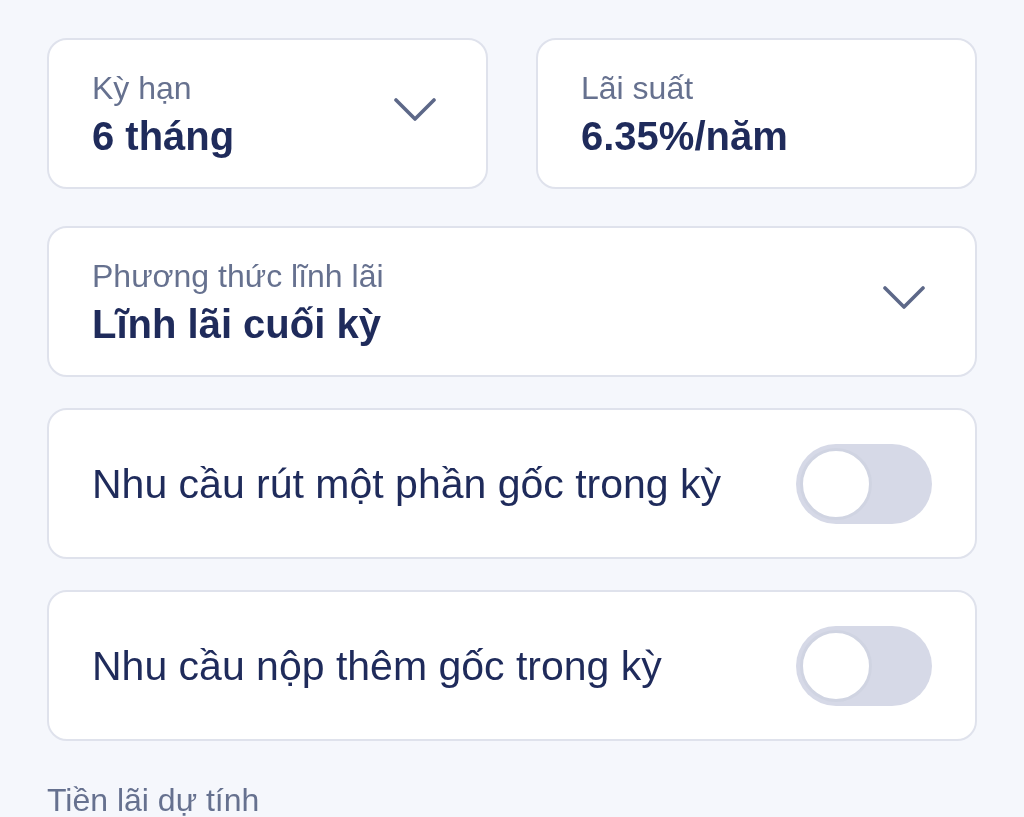 This screenshot has height=817, width=1024. What do you see at coordinates (142, 87) in the screenshot?
I see `field-label: Kỳ hạn` at bounding box center [142, 87].